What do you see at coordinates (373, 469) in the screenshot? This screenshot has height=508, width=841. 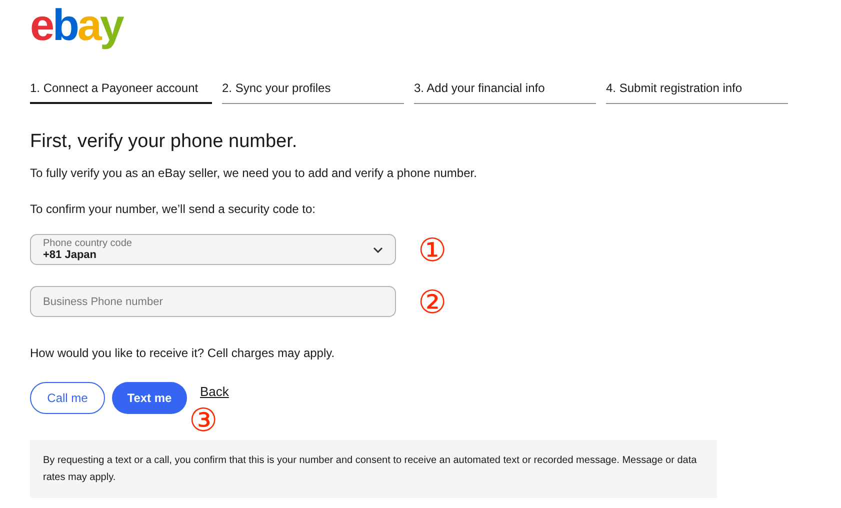 I see `consent-notice: By requesting a text or a call, you confirm that this is your number and consent to receive an automated text or recorded message. Message or data rates may apply.` at bounding box center [373, 469].